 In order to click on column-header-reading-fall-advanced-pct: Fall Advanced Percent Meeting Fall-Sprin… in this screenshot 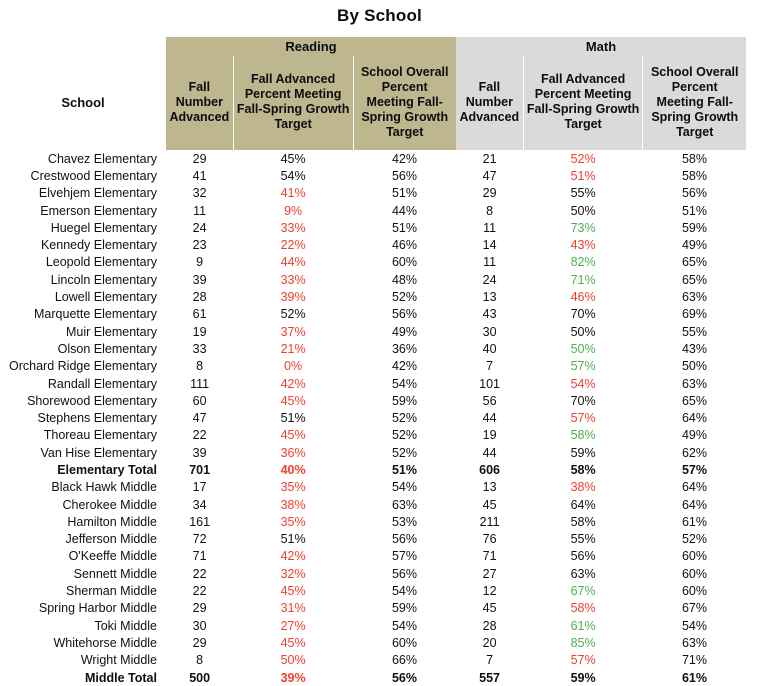, I will do `click(292, 103)`.